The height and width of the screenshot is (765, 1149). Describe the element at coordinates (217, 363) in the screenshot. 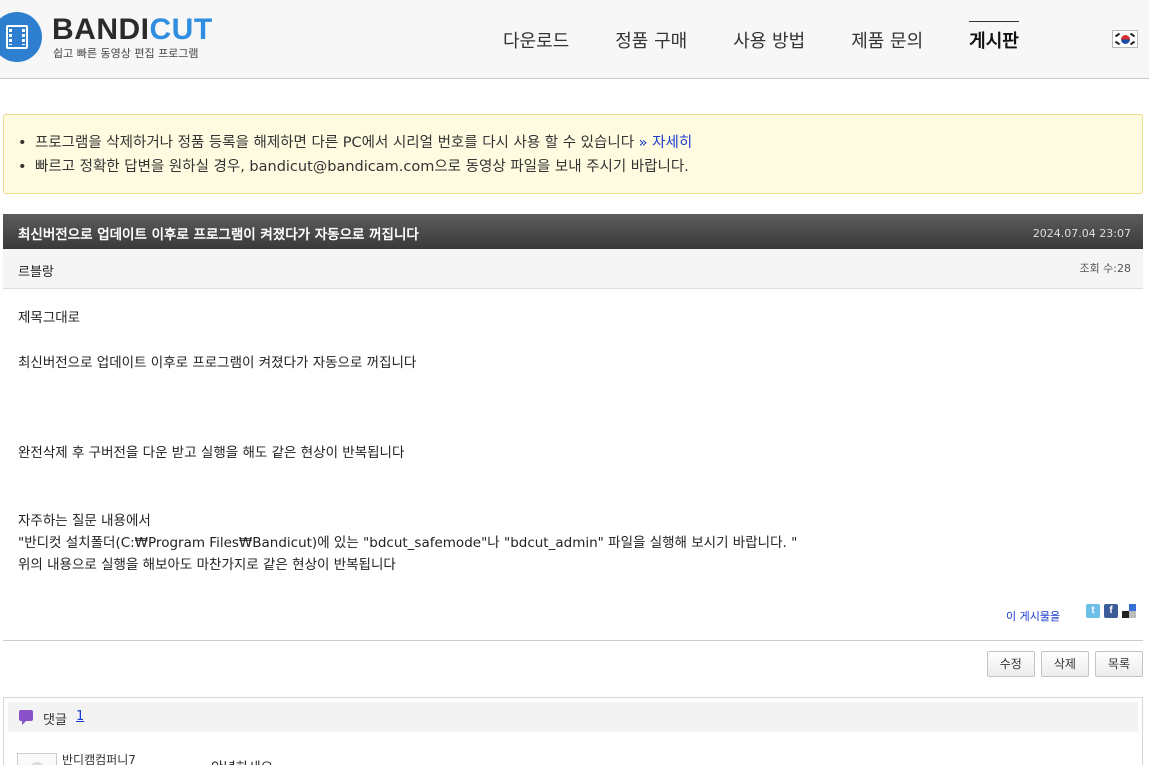

I see `post-paragraph: 최신버전으로 업데이트 이후로 프로그램이 켜졌다가 자동으로 꺼집니다` at that location.